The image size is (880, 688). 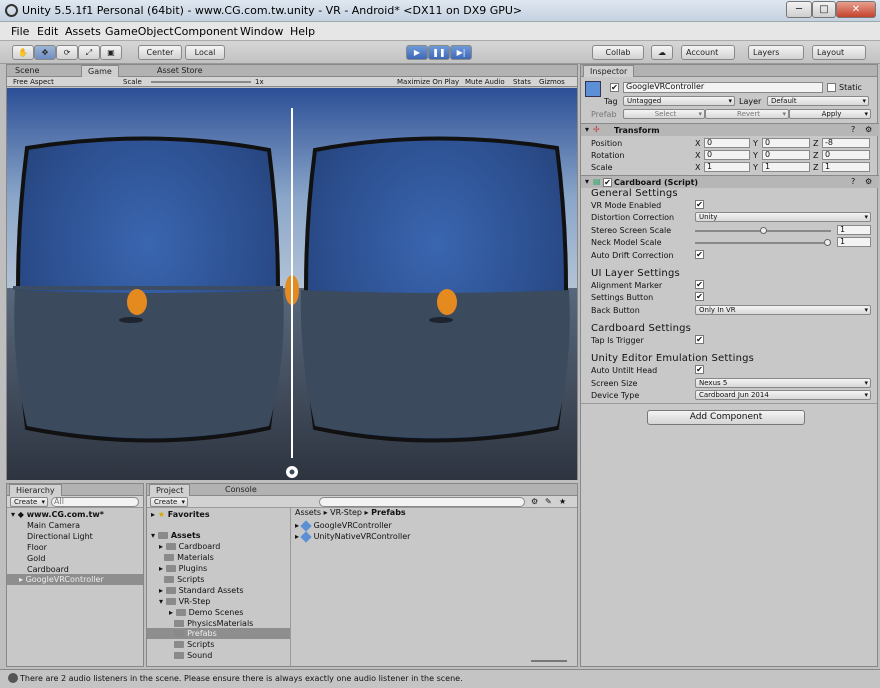 What do you see at coordinates (61, 579) in the screenshot?
I see `hierarchy-item-selected: ▸ GoogleVRController` at bounding box center [61, 579].